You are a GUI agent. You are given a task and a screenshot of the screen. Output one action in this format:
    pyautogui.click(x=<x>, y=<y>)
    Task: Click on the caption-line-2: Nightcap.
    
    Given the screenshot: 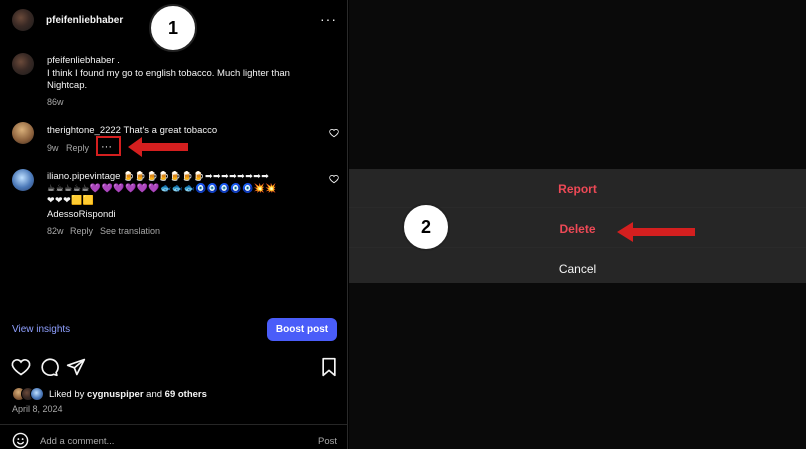 What is the action you would take?
    pyautogui.click(x=67, y=85)
    